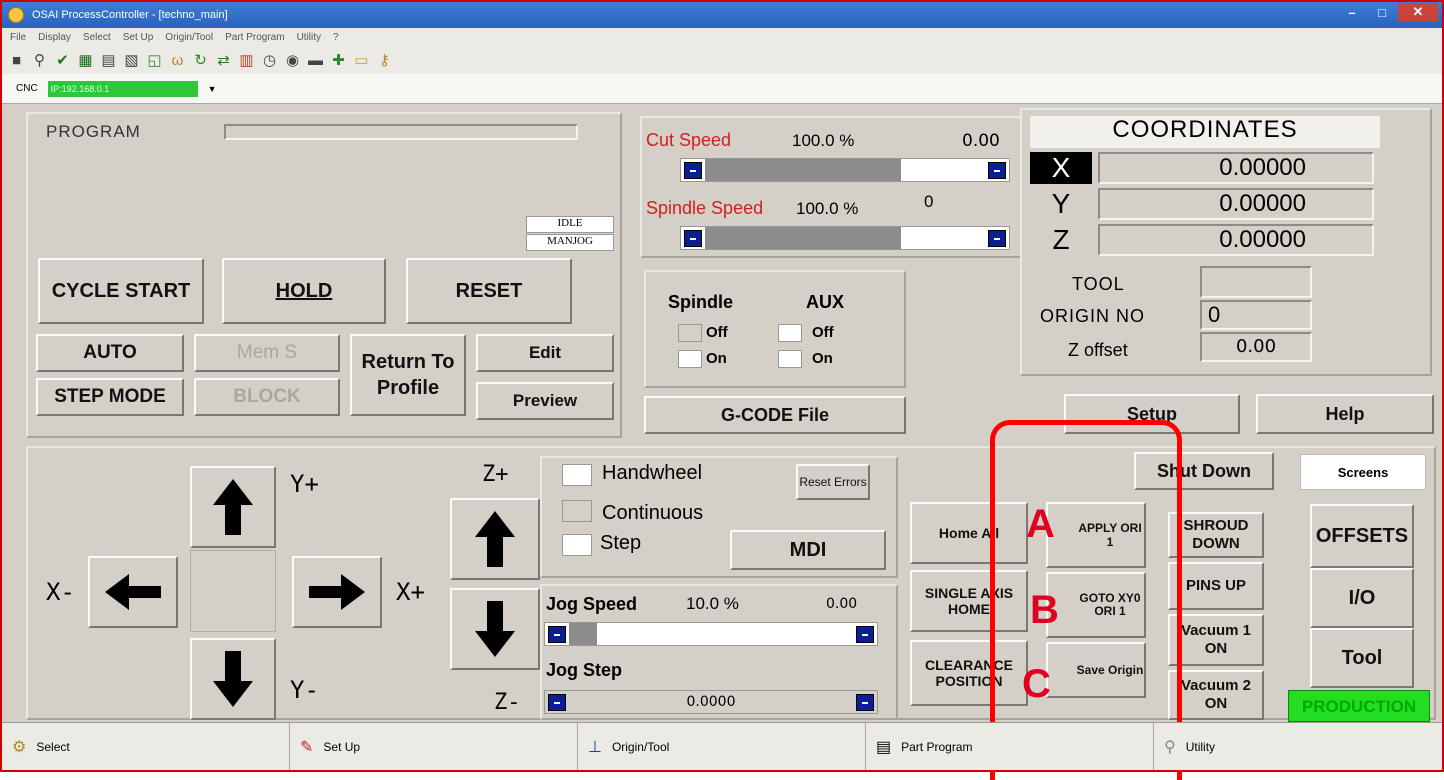  Describe the element at coordinates (1010, 746) in the screenshot. I see `status-part-program: ▤ Part Program` at that location.